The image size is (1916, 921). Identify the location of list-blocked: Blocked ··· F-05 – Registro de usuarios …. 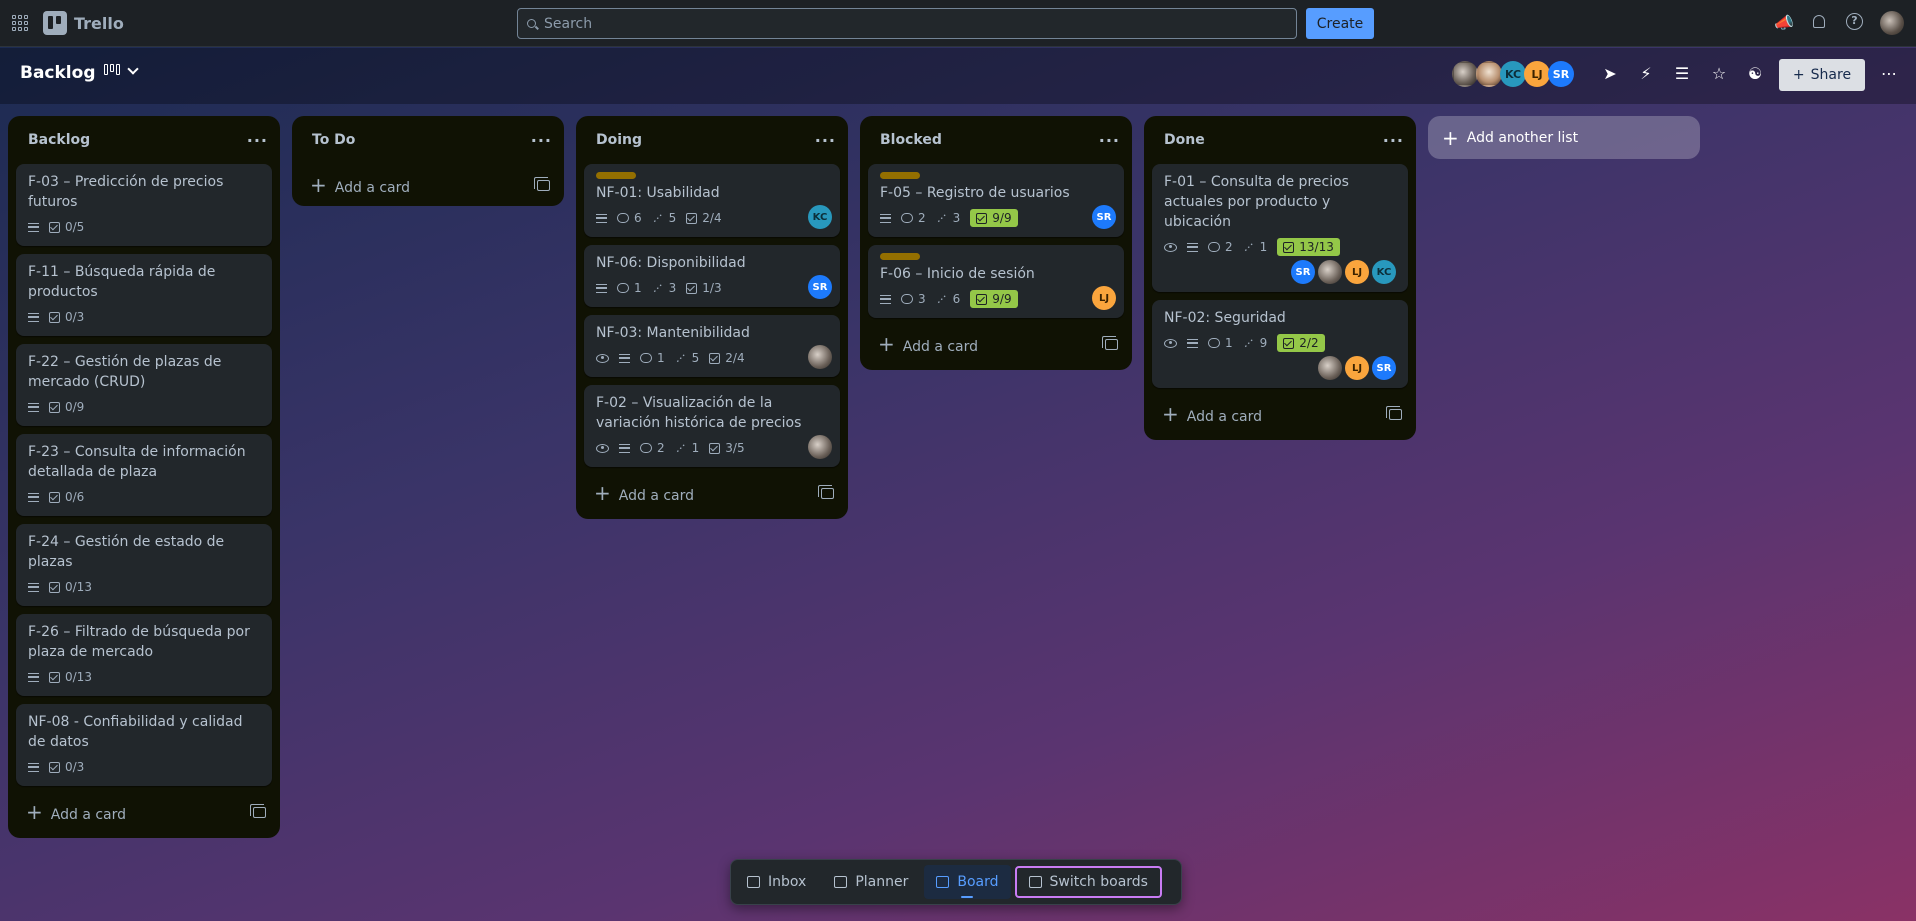
(996, 243).